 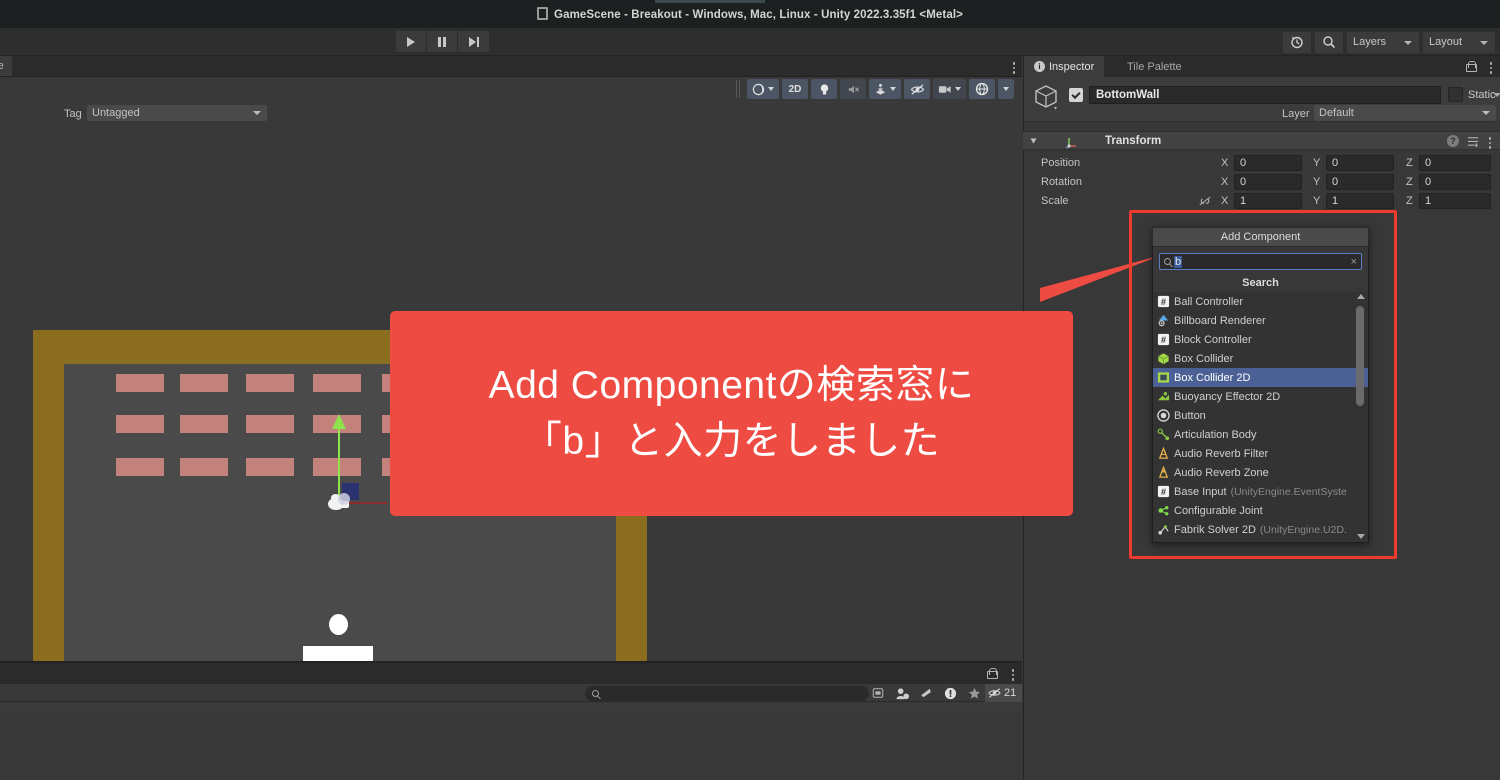 What do you see at coordinates (1360, 182) in the screenshot?
I see `rotation-y-input: 0` at bounding box center [1360, 182].